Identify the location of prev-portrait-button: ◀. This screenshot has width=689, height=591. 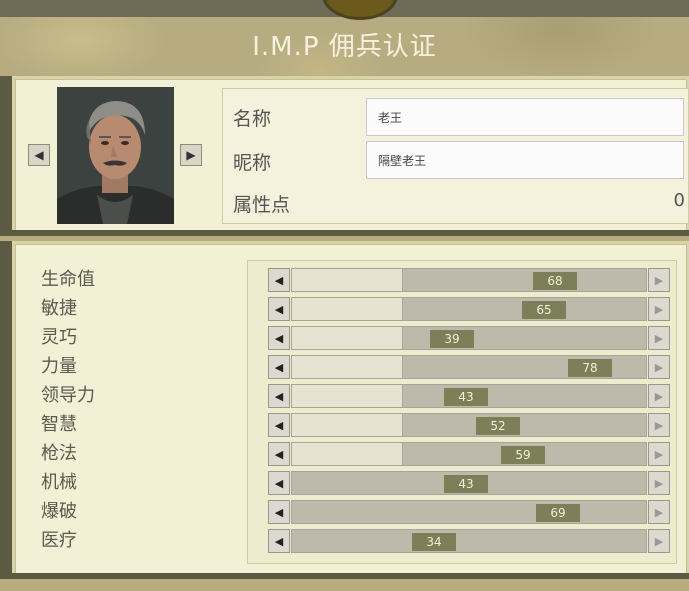
(39, 155).